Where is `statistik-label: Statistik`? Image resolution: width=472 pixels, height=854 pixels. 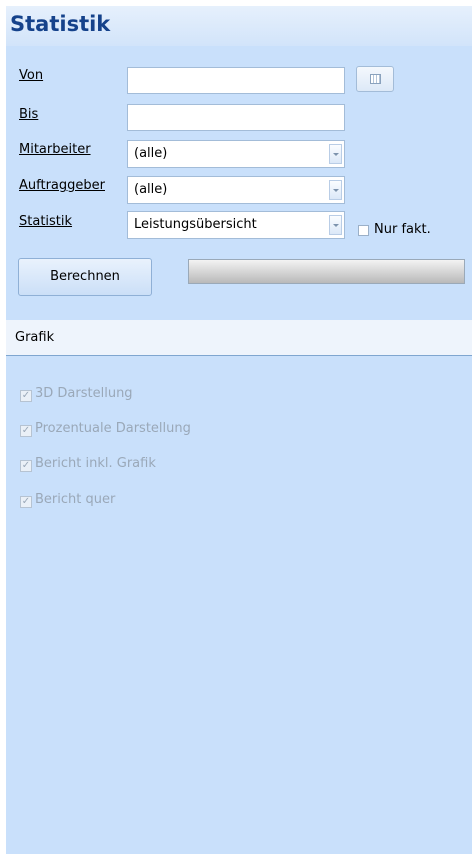 statistik-label: Statistik is located at coordinates (45, 221).